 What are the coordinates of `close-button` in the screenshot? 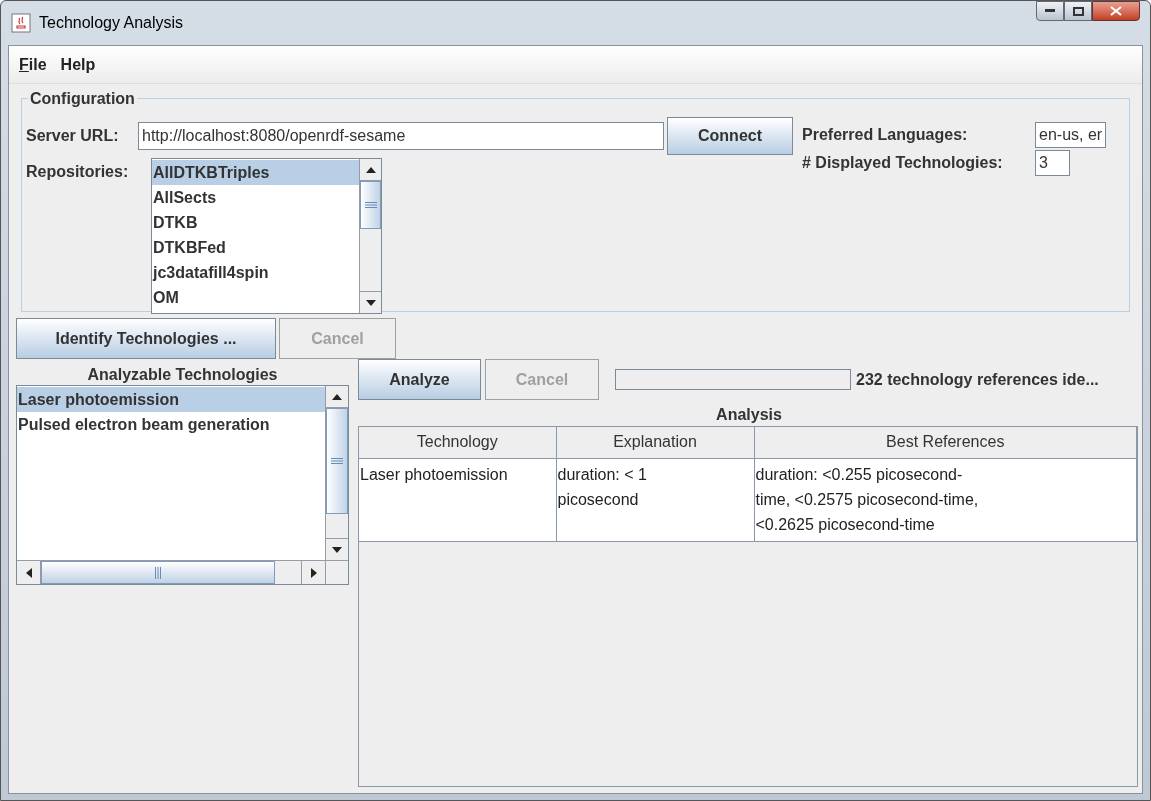 It's located at (1116, 11).